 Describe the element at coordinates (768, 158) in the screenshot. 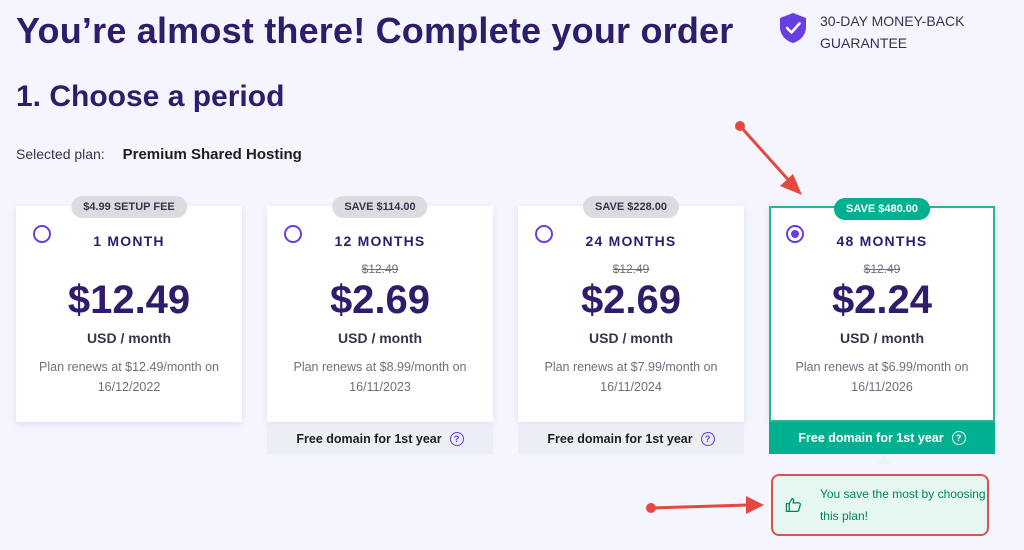

I see `annotation-arrow-top` at that location.